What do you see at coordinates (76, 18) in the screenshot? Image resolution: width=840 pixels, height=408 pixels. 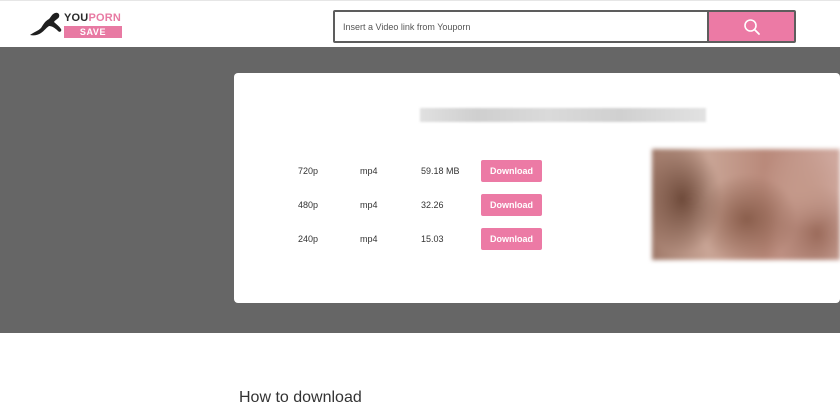 I see `logo-word-you: YOU` at bounding box center [76, 18].